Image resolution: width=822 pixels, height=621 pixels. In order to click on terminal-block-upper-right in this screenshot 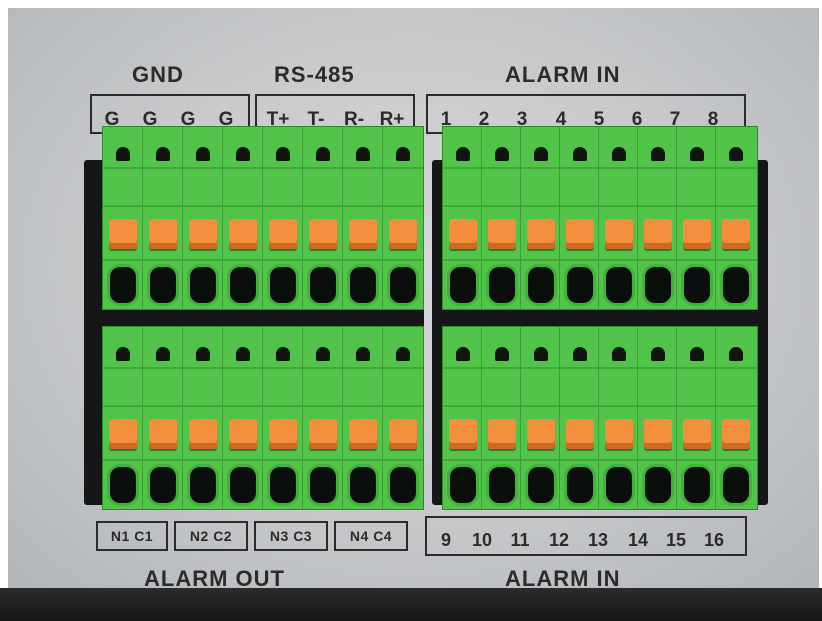, I will do `click(600, 218)`.